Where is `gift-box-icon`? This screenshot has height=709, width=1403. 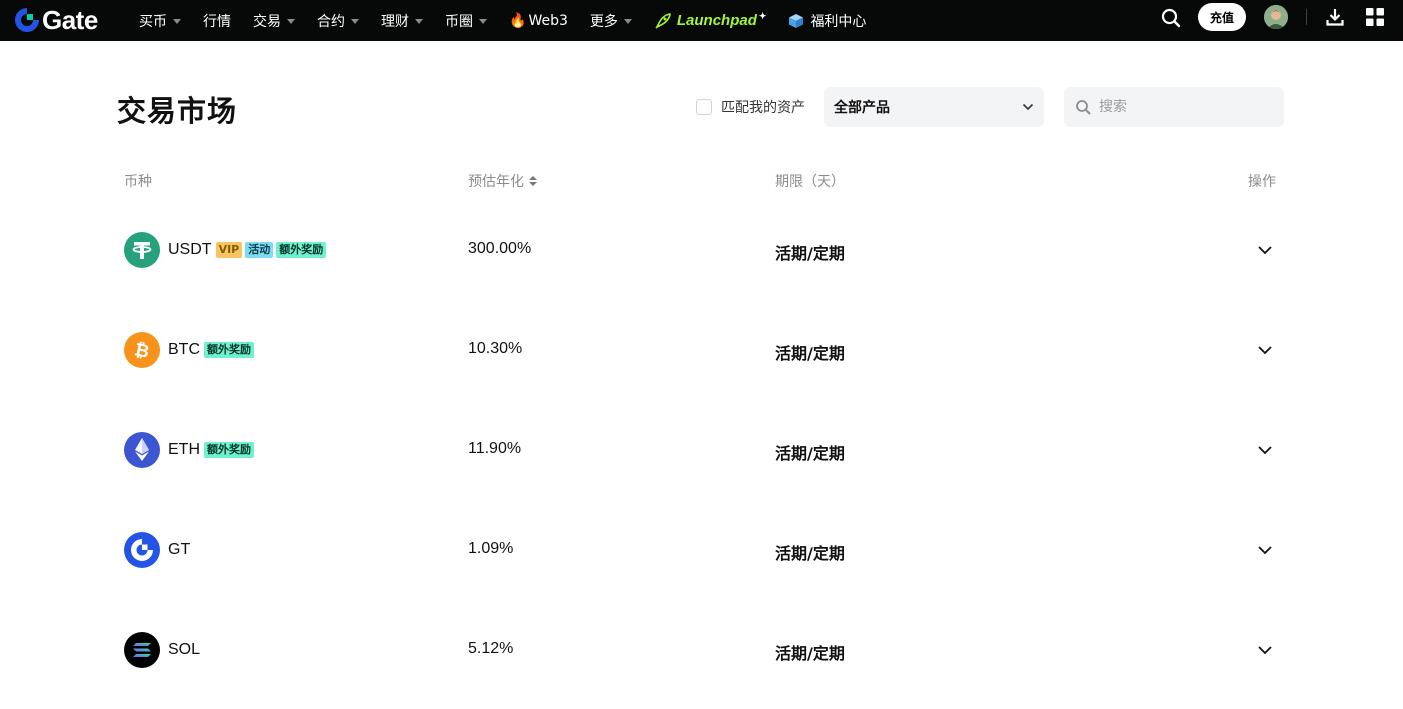 gift-box-icon is located at coordinates (796, 20).